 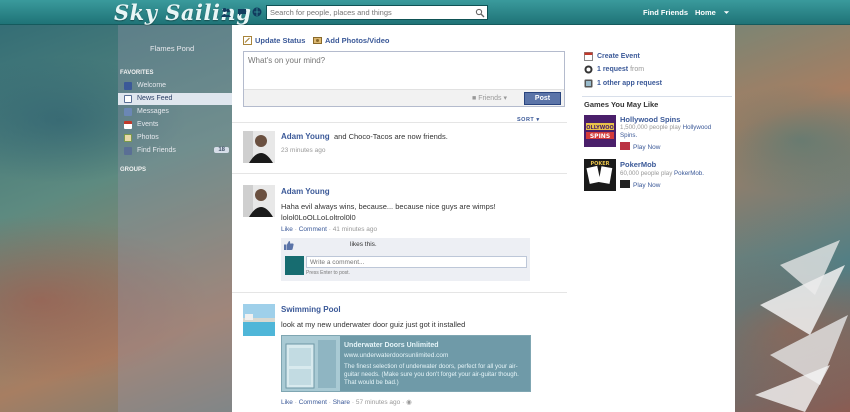 I want to click on create-event-link: Create Event, so click(x=618, y=56).